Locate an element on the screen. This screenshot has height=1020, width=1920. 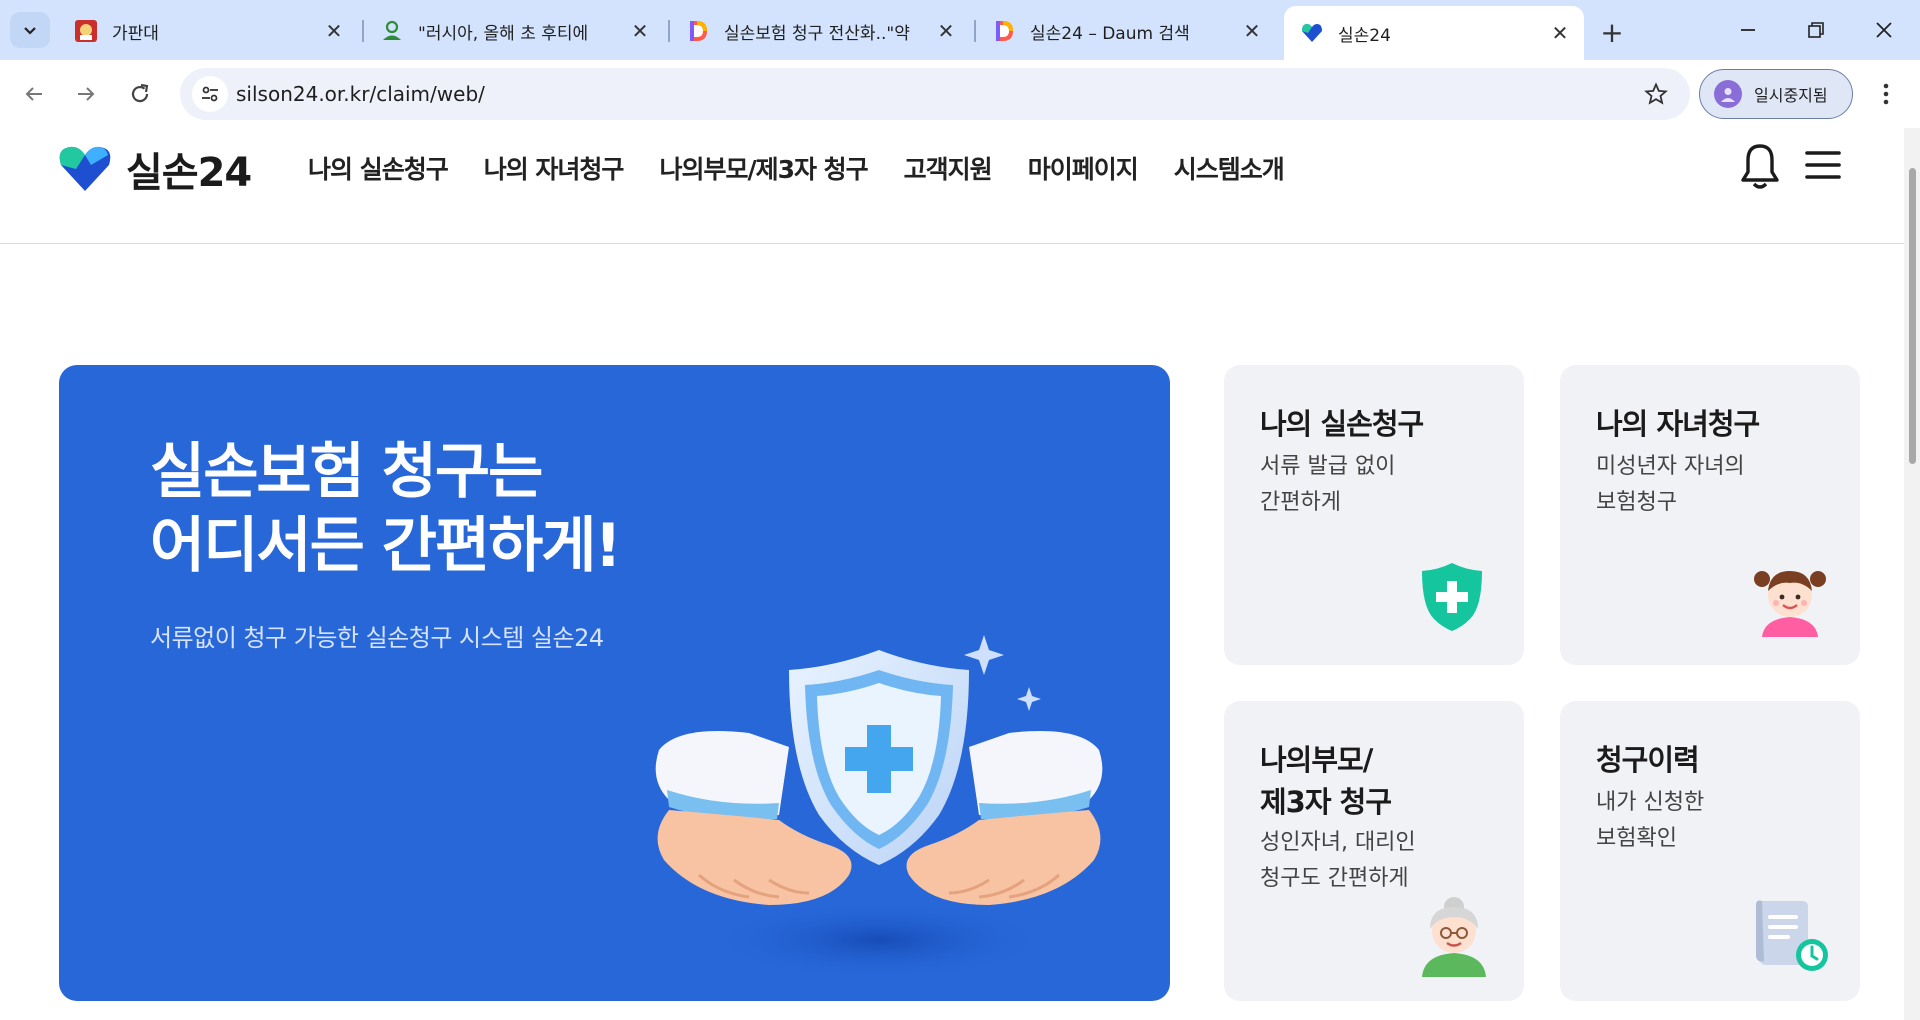
new-tab-button: + is located at coordinates (1612, 32).